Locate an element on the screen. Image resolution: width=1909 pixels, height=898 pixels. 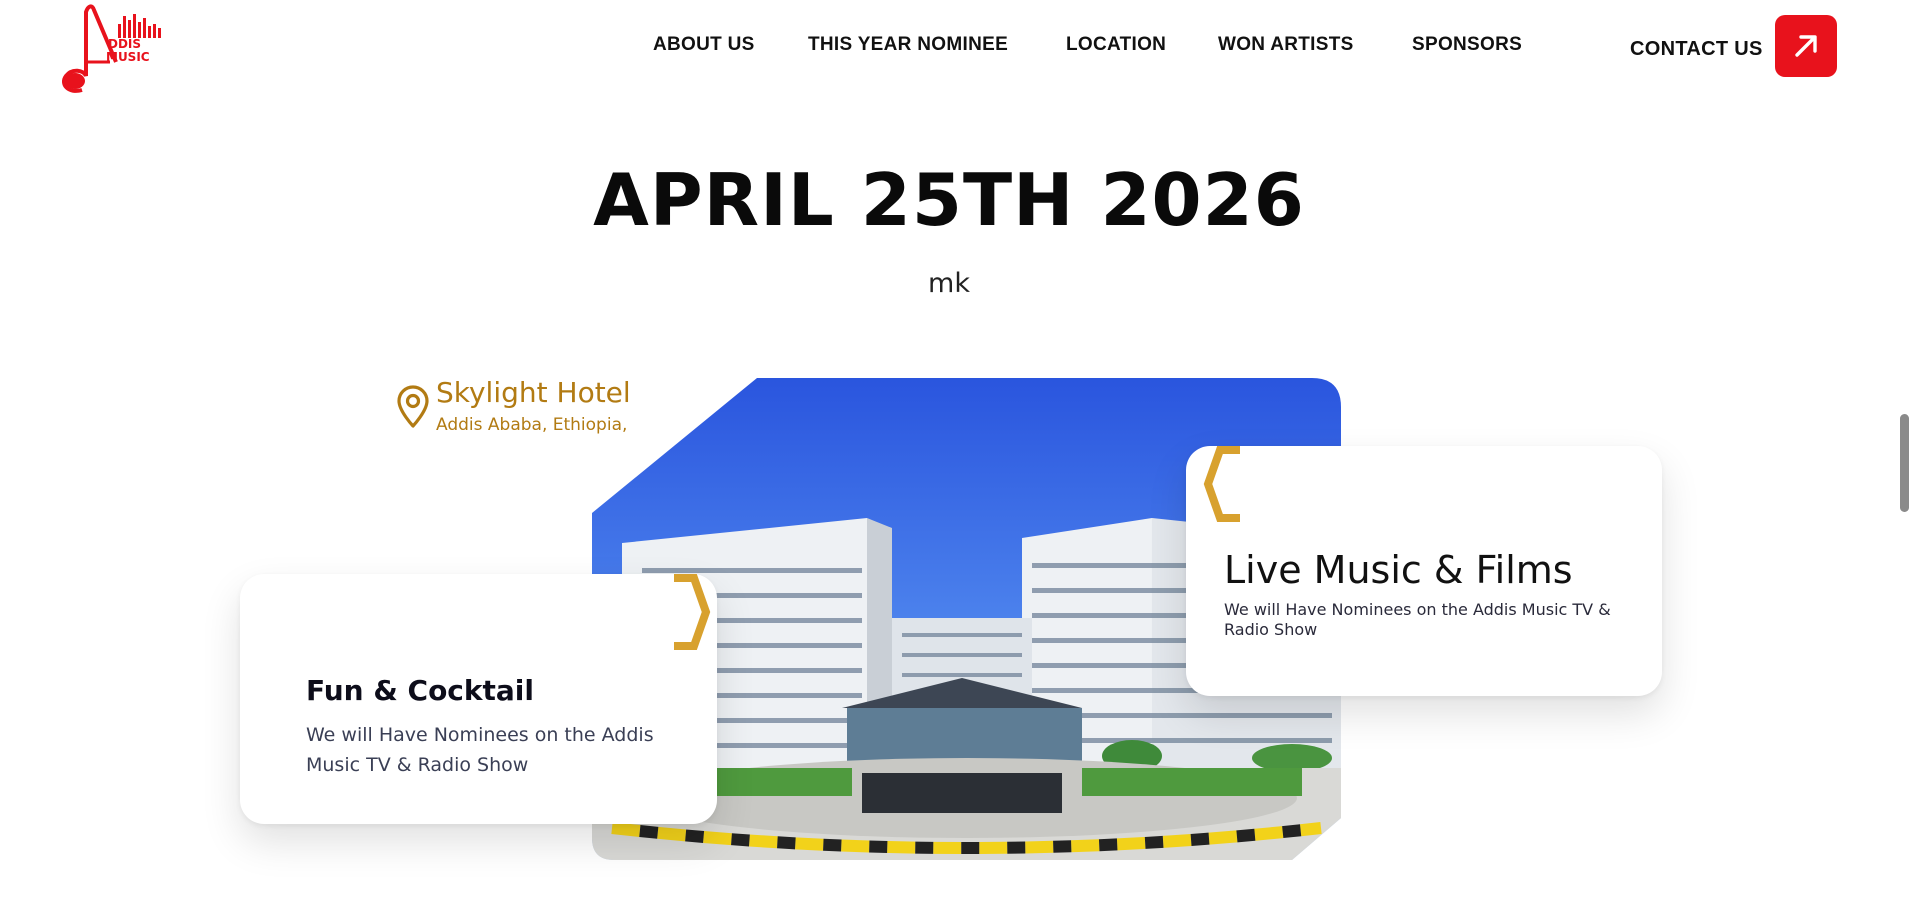
nav-item-won-artists: WON ARTISTS is located at coordinates (1286, 45).